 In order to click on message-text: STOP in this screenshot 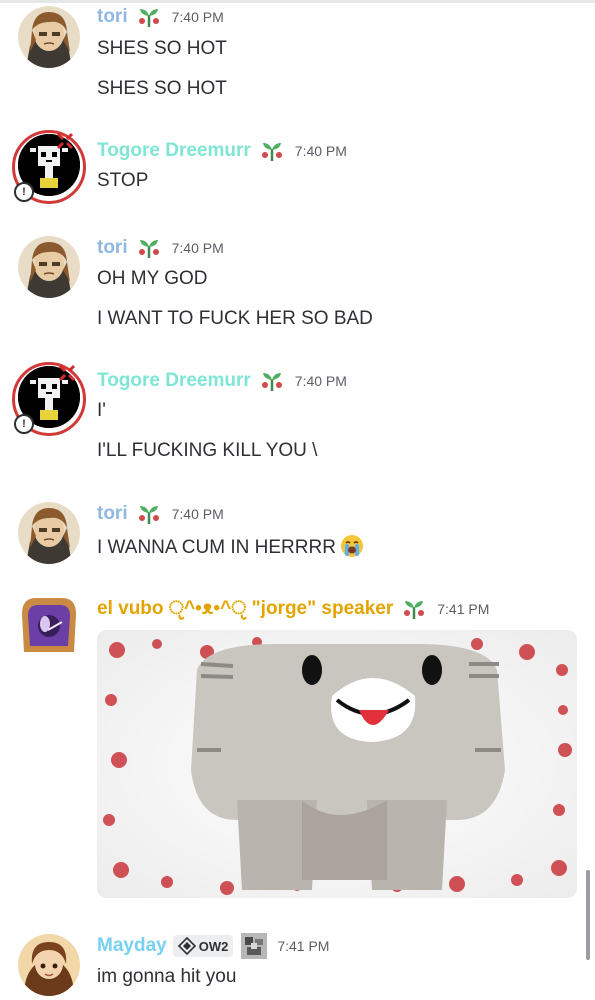, I will do `click(123, 180)`.